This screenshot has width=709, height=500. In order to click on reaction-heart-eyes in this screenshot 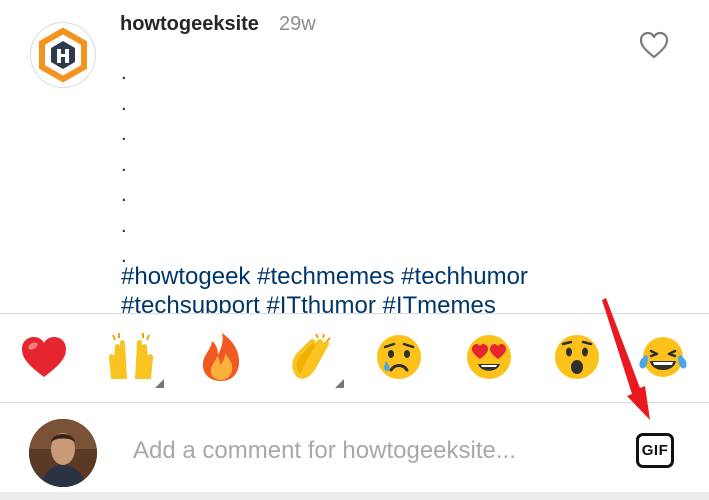, I will do `click(489, 357)`.